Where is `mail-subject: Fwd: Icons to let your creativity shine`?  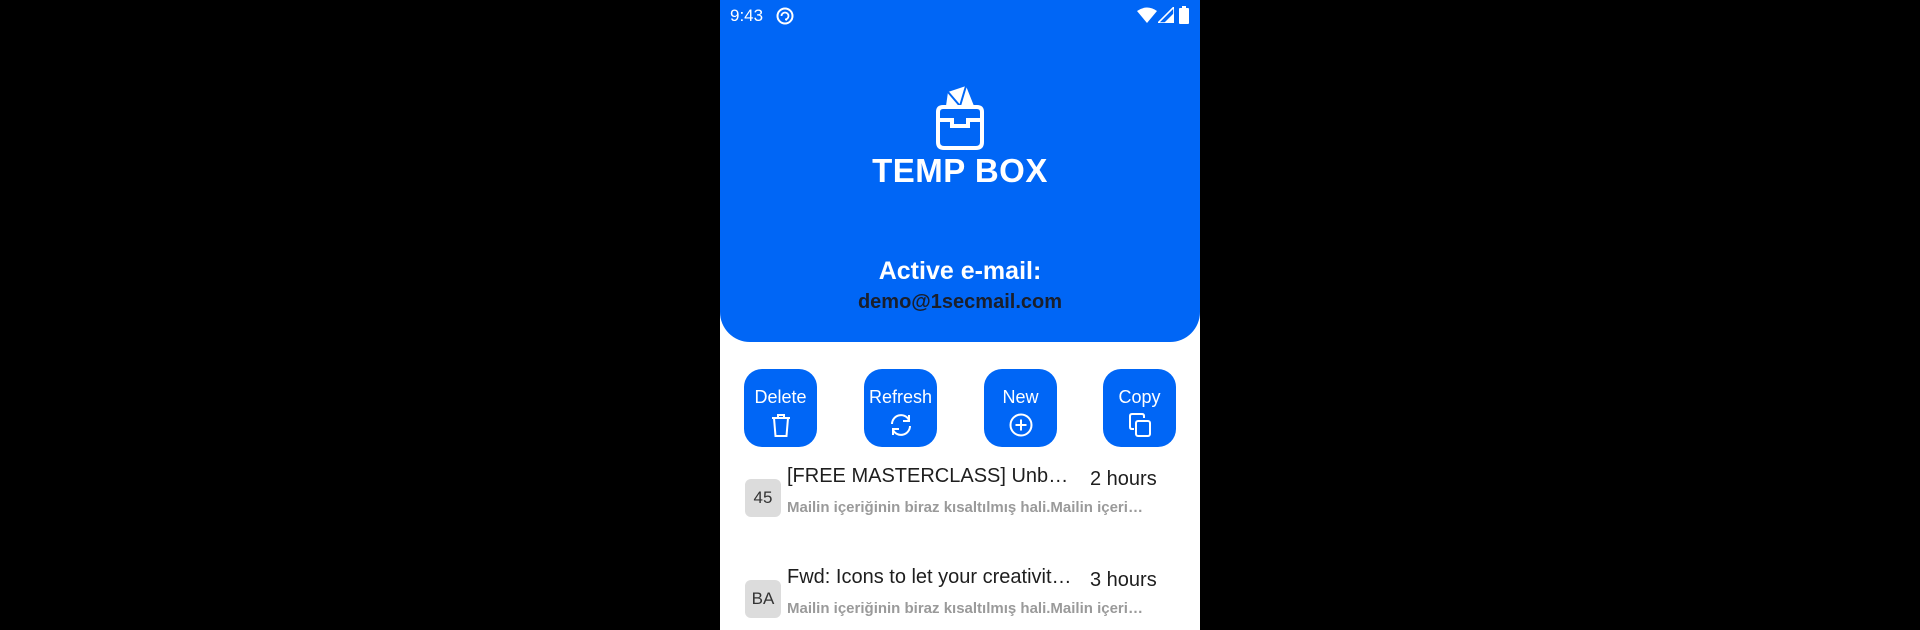
mail-subject: Fwd: Icons to let your creativity shine is located at coordinates (931, 577).